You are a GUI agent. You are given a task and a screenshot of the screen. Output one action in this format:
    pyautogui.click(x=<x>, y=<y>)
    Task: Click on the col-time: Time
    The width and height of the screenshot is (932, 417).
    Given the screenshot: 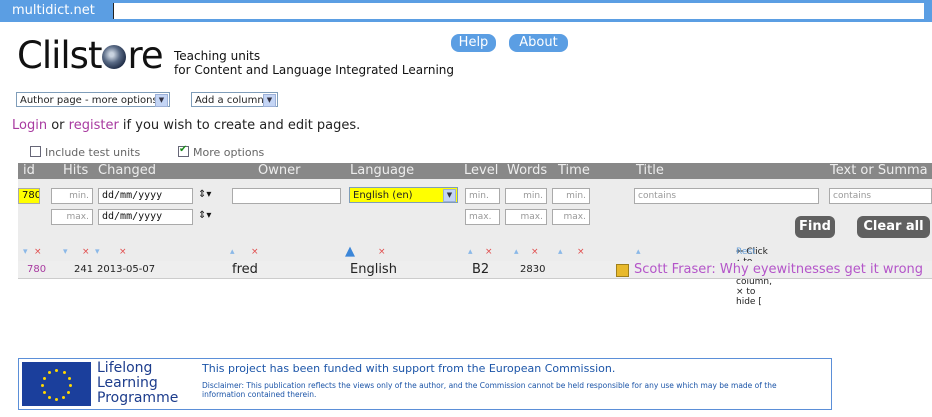 What is the action you would take?
    pyautogui.click(x=574, y=170)
    